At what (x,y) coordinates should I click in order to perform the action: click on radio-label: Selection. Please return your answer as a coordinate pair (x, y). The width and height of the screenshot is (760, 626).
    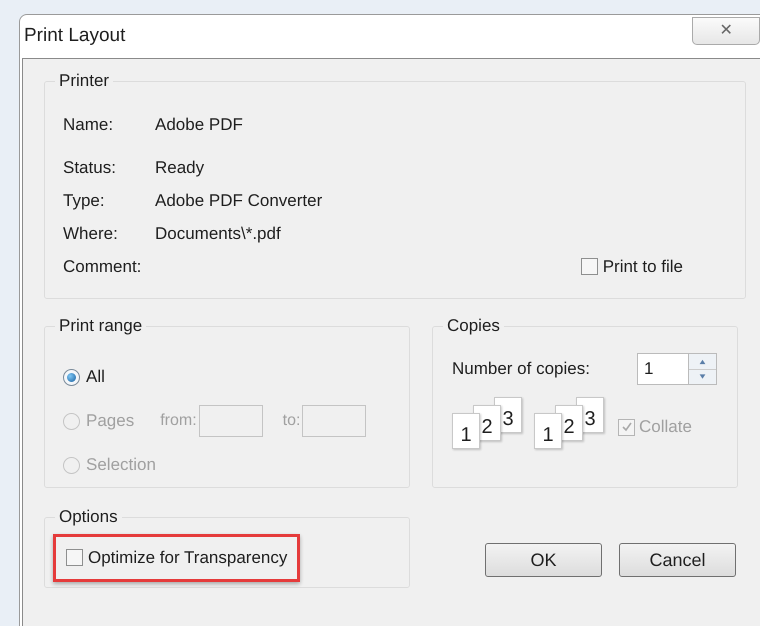
    Looking at the image, I should click on (121, 465).